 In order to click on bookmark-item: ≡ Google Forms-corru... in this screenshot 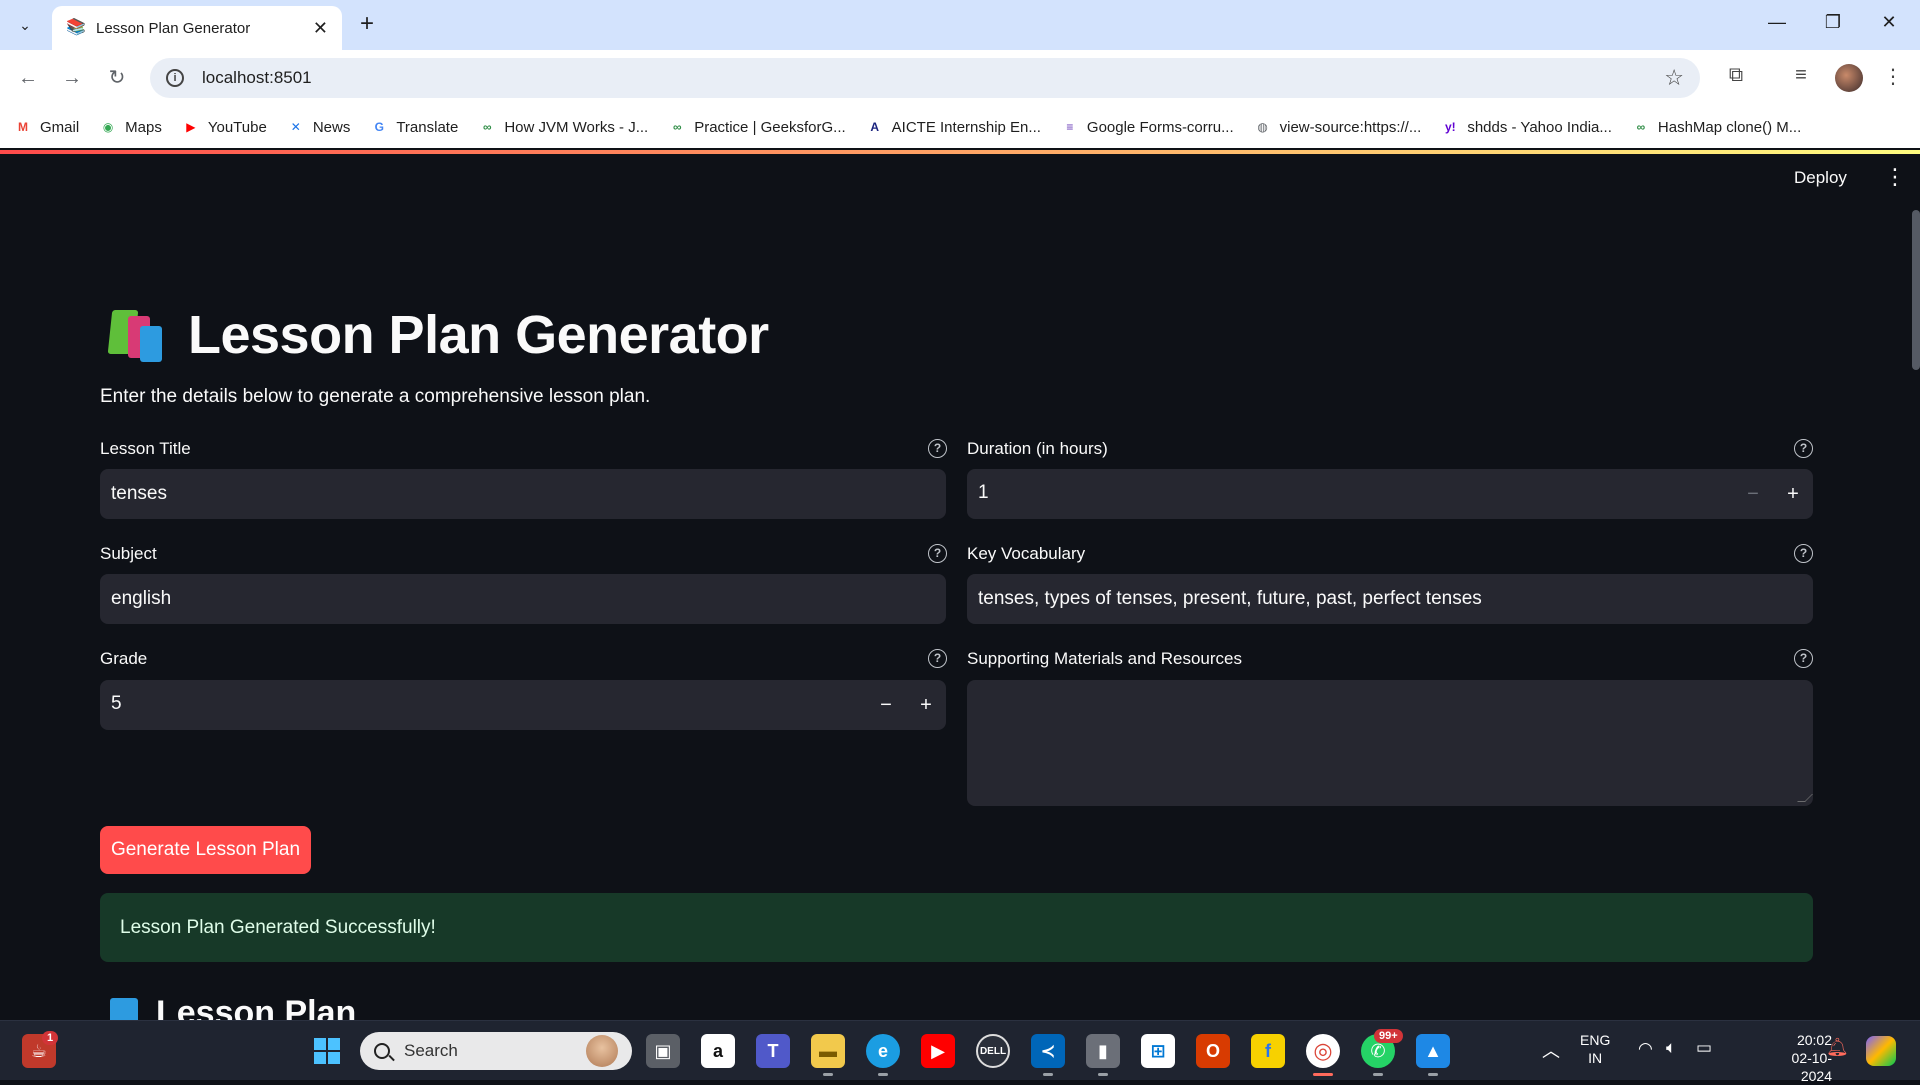, I will do `click(1147, 127)`.